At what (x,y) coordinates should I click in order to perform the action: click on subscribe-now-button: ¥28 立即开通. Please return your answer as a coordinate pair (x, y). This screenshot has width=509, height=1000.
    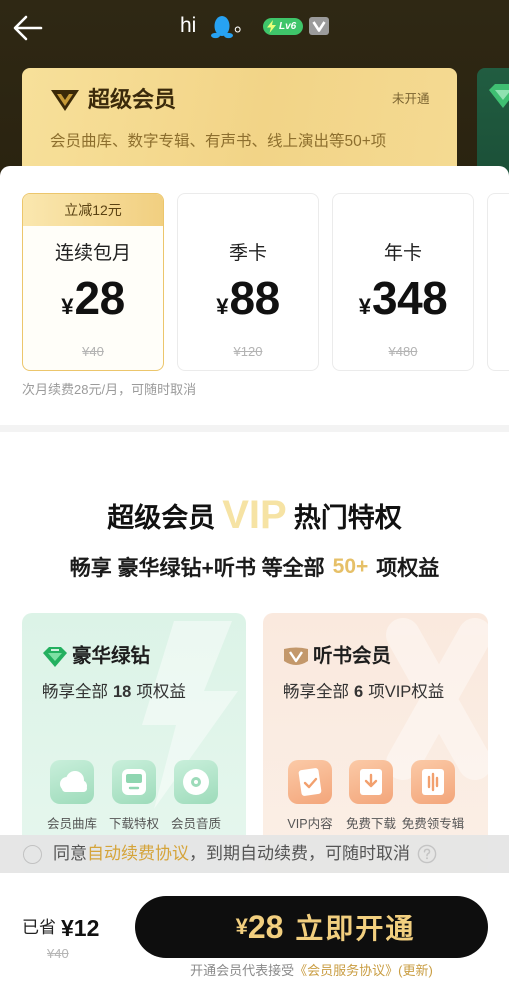
    Looking at the image, I should click on (311, 927).